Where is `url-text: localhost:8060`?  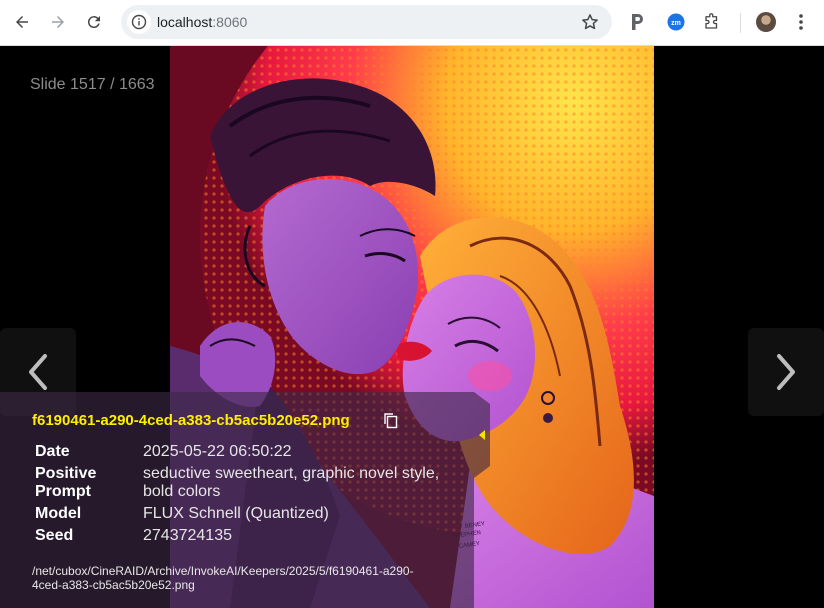
url-text: localhost:8060 is located at coordinates (202, 22).